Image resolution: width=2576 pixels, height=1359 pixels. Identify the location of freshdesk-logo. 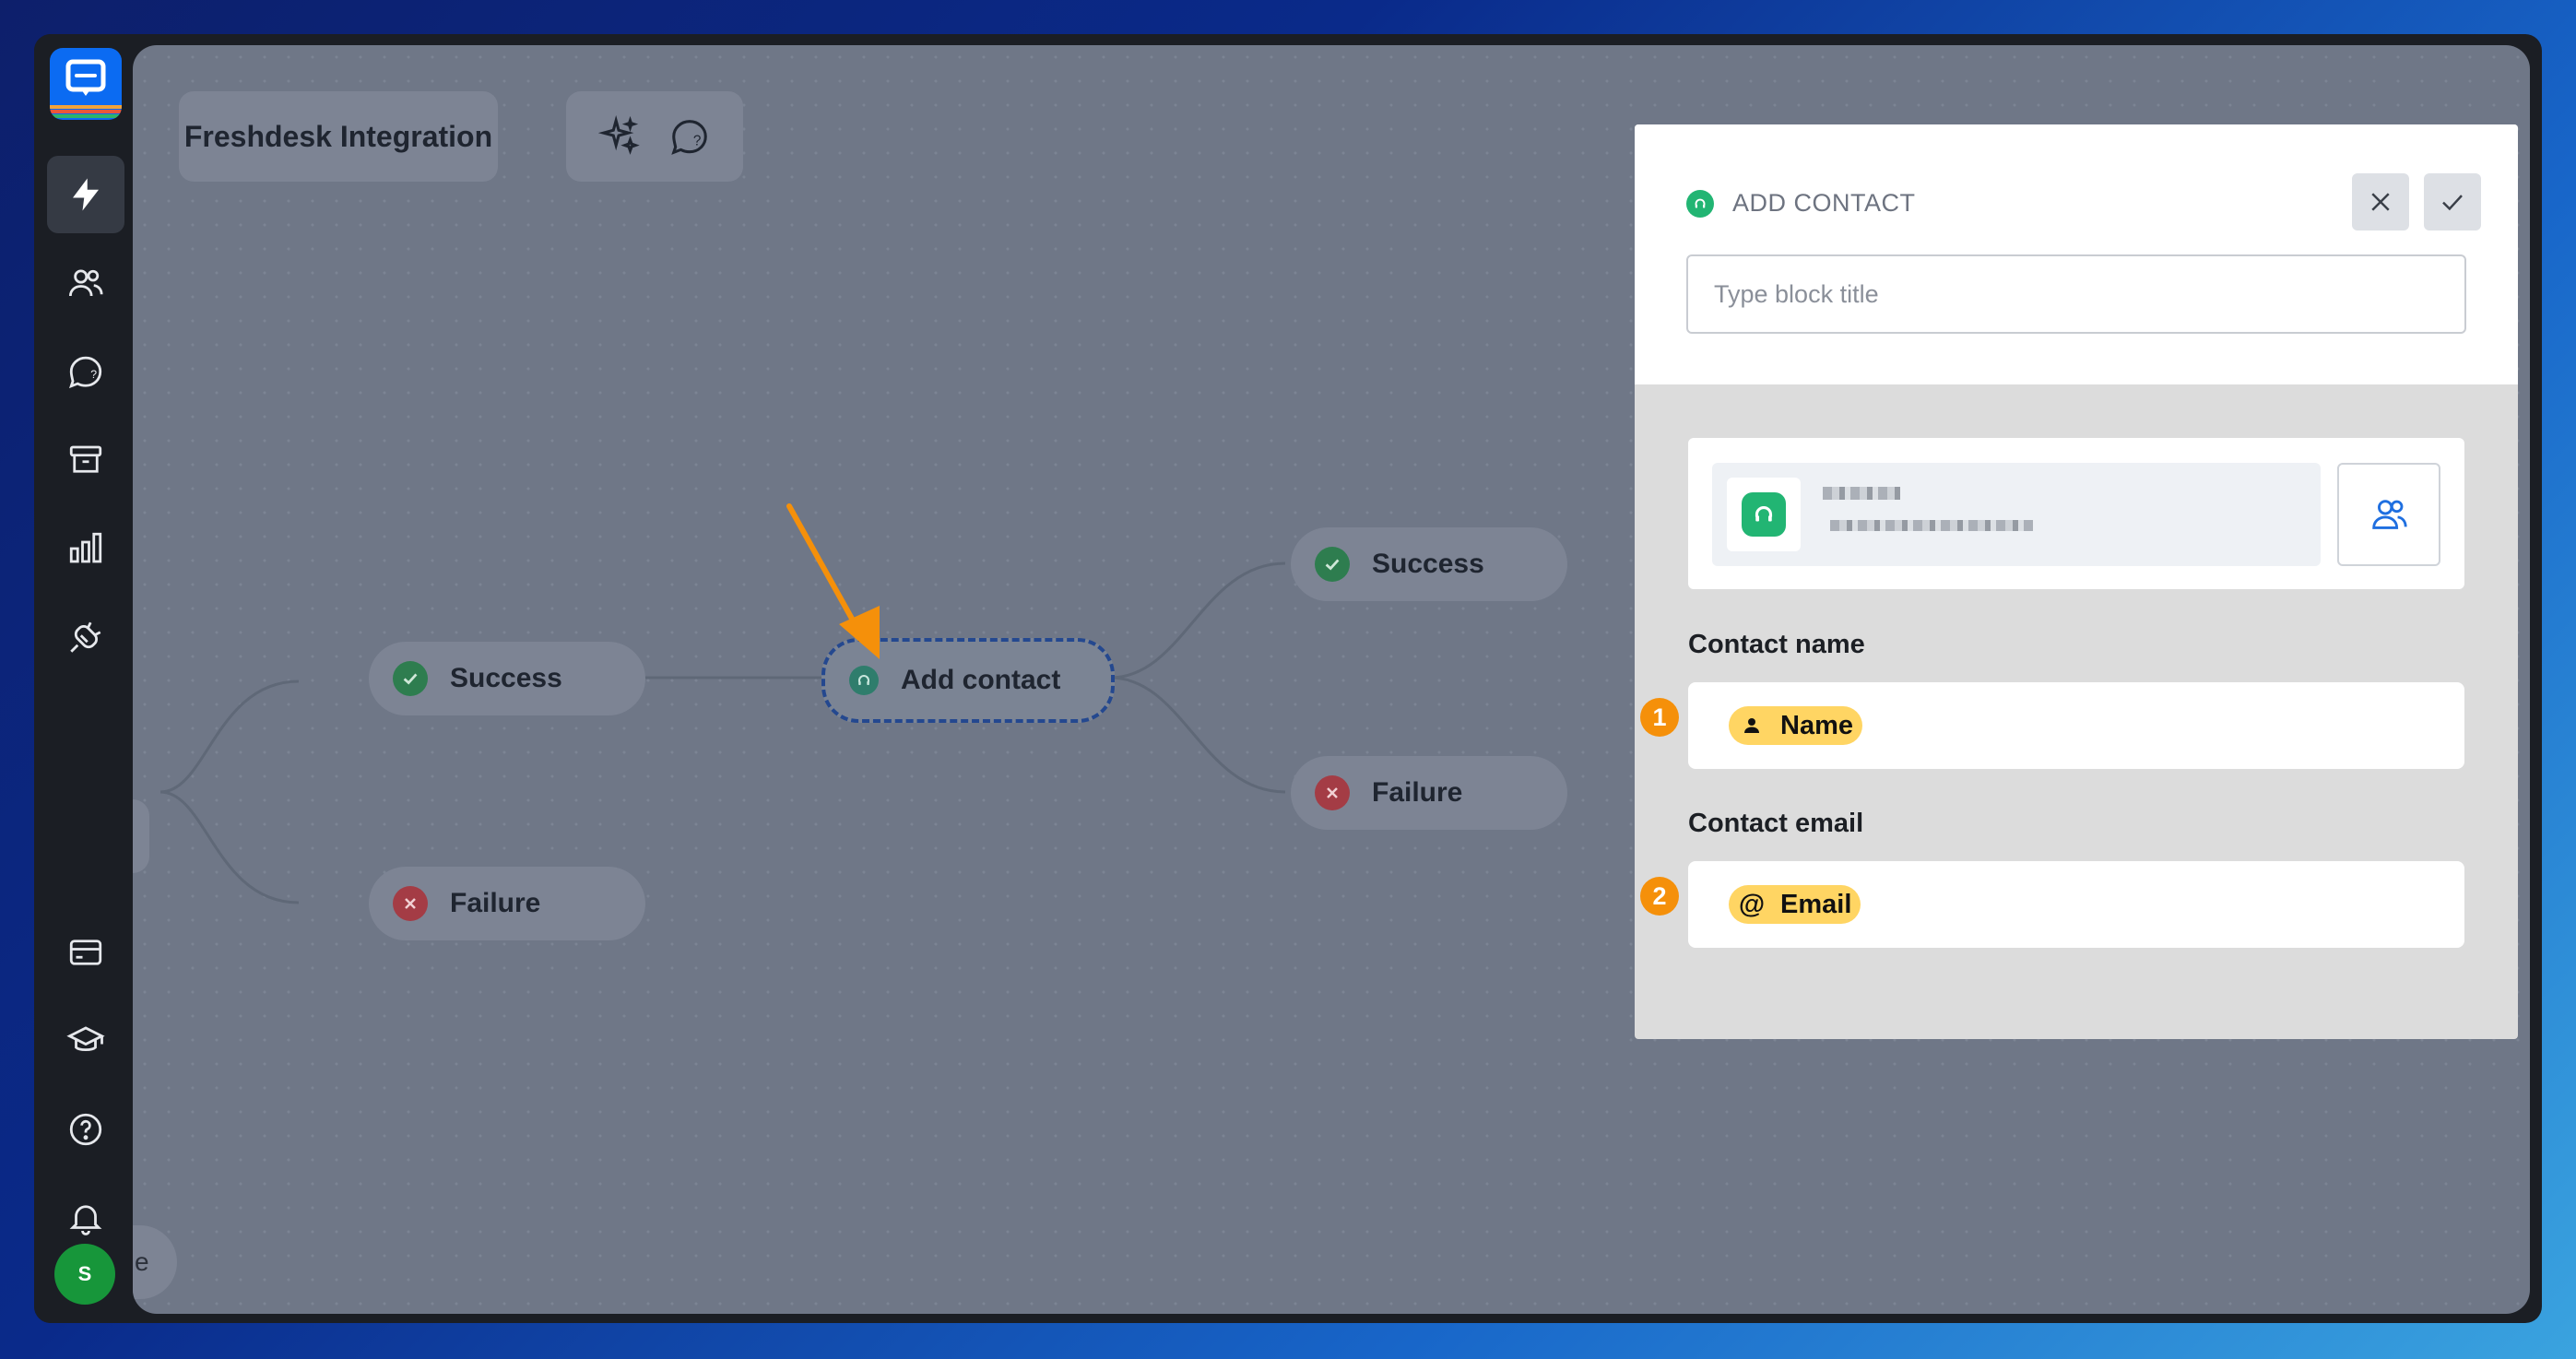
(1764, 514).